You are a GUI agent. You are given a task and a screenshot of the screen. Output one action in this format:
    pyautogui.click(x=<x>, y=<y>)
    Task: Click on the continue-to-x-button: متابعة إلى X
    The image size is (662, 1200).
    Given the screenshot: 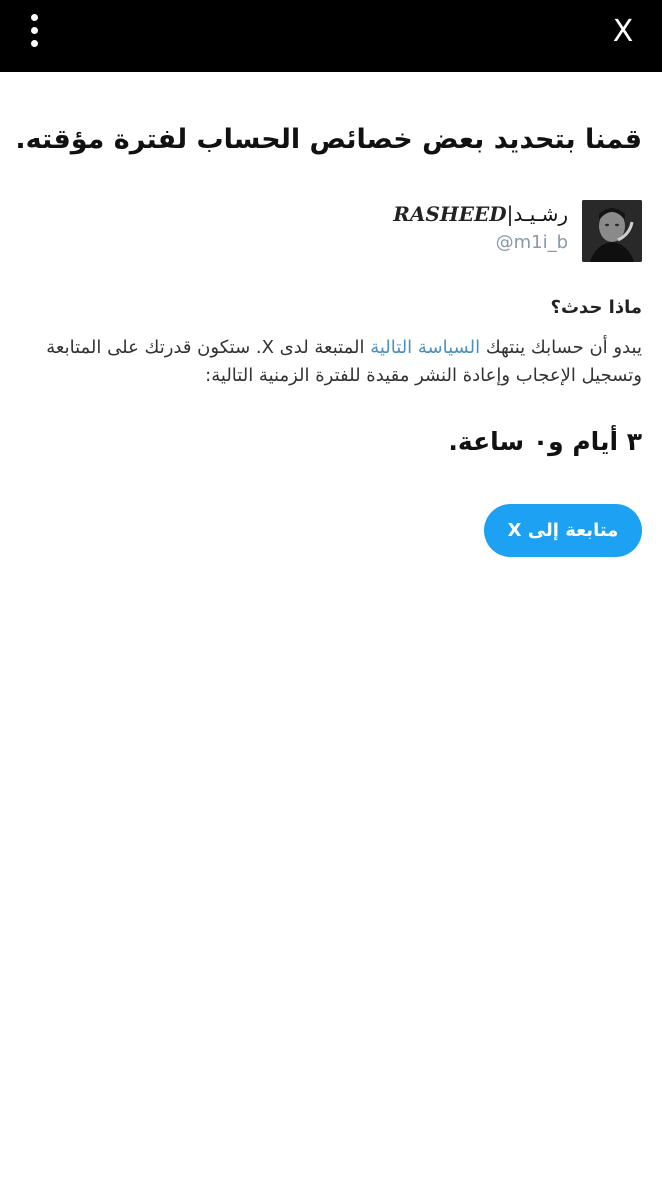 What is the action you would take?
    pyautogui.click(x=563, y=530)
    